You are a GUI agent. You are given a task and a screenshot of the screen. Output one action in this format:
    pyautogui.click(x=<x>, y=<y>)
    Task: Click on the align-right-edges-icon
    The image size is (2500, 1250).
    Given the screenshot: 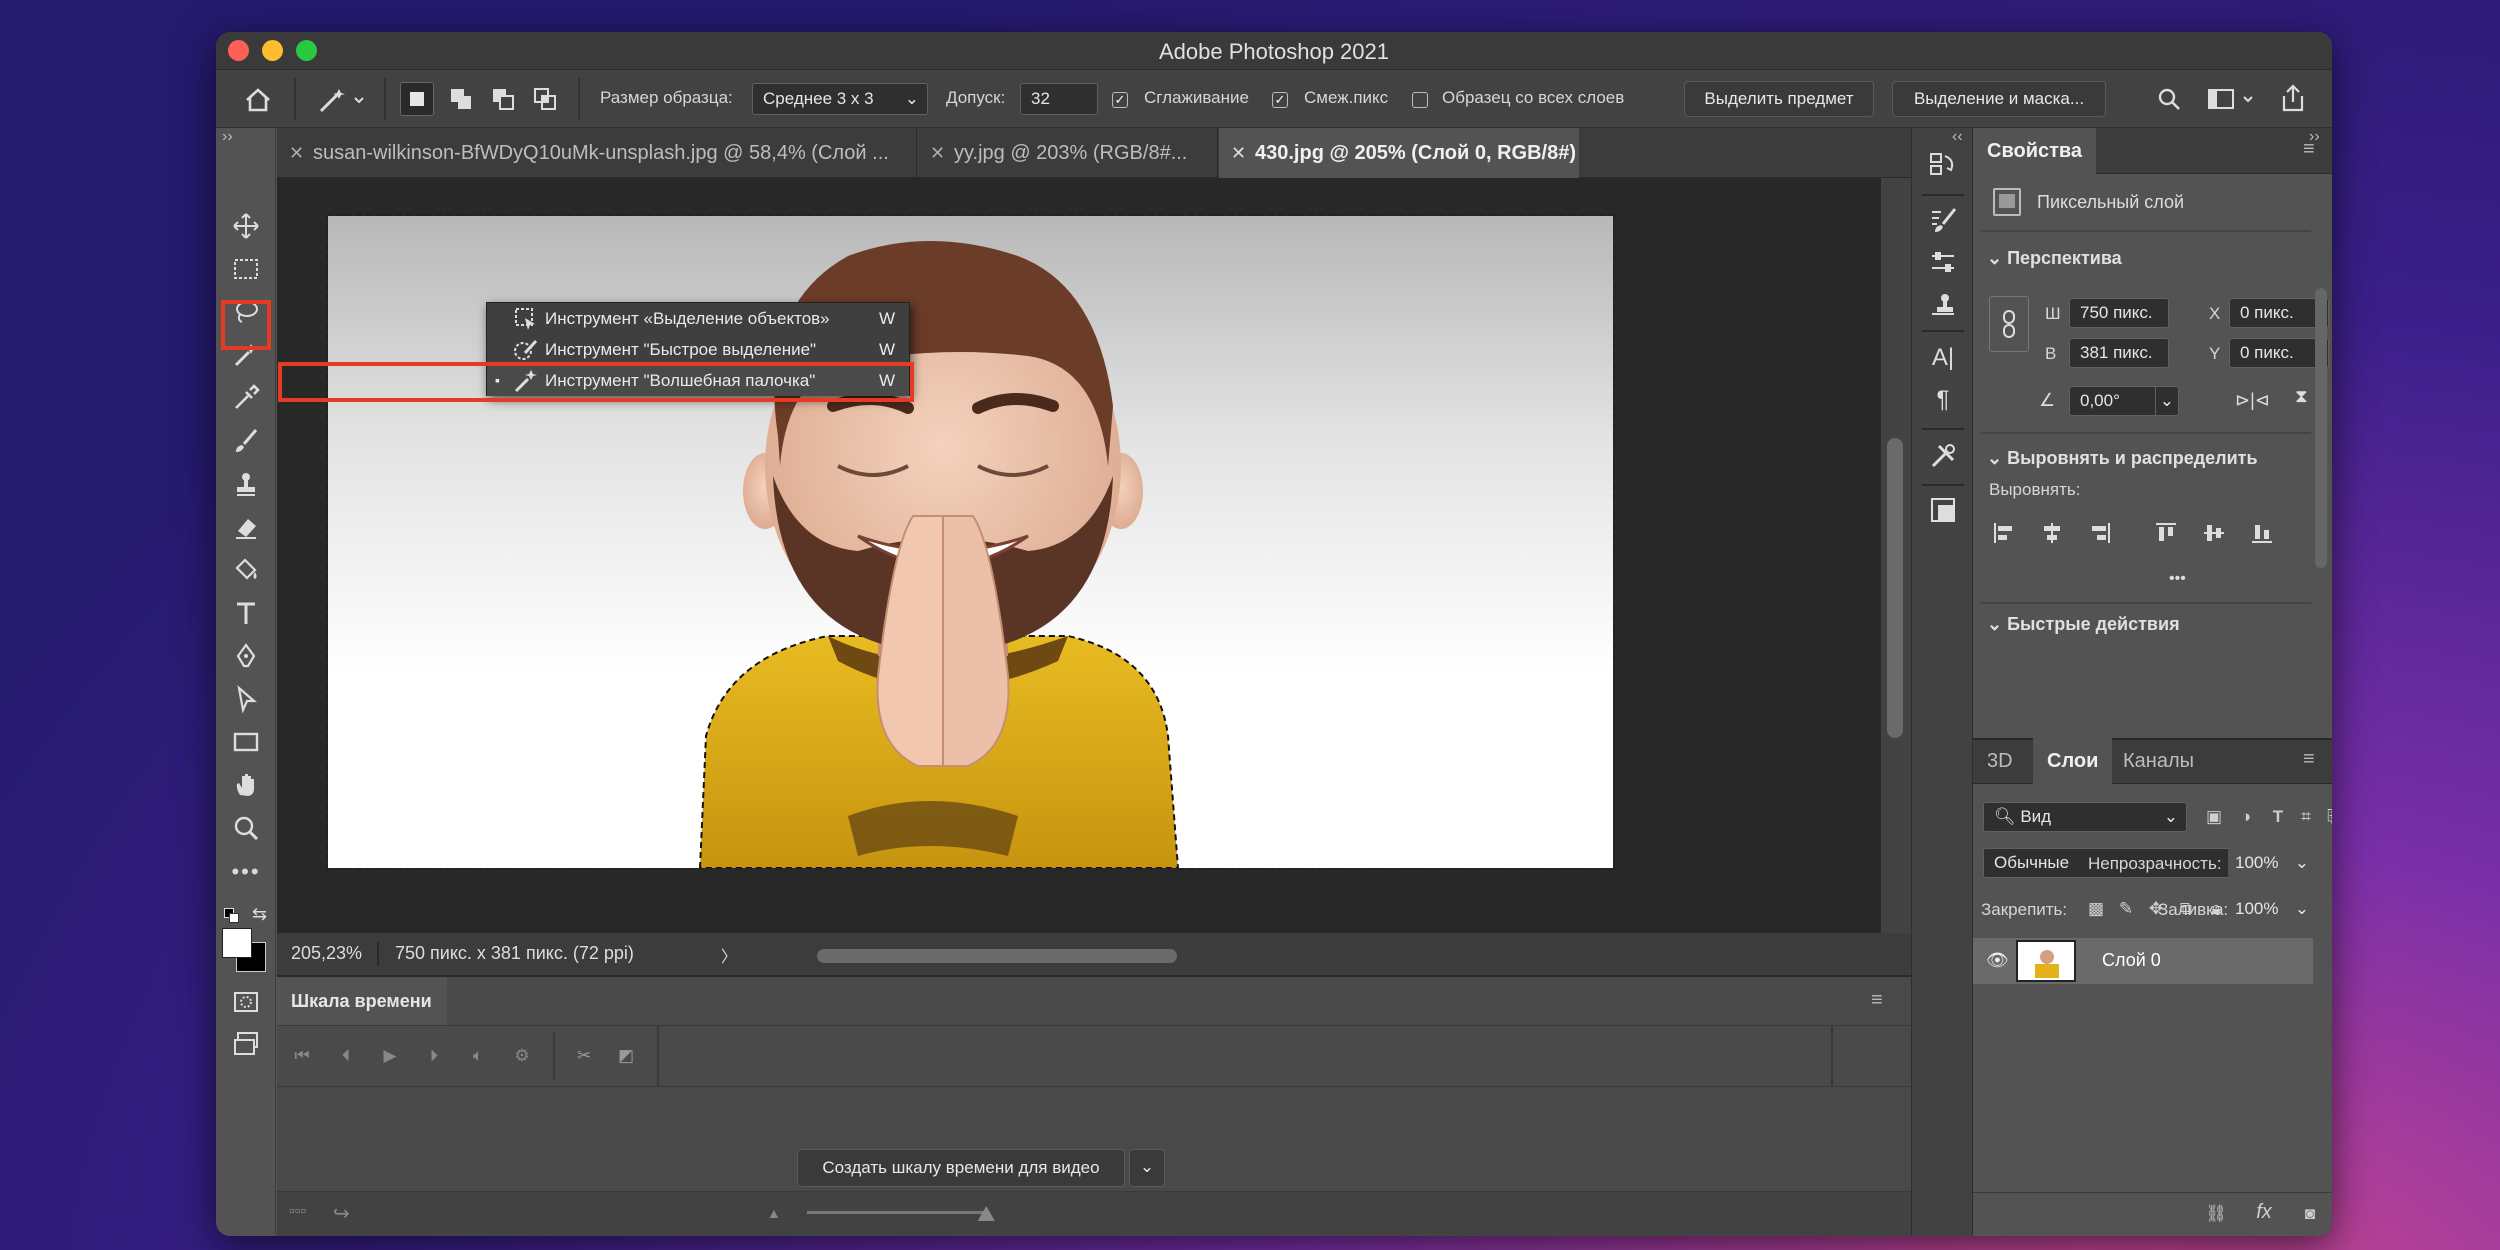 What is the action you would take?
    pyautogui.click(x=2100, y=533)
    